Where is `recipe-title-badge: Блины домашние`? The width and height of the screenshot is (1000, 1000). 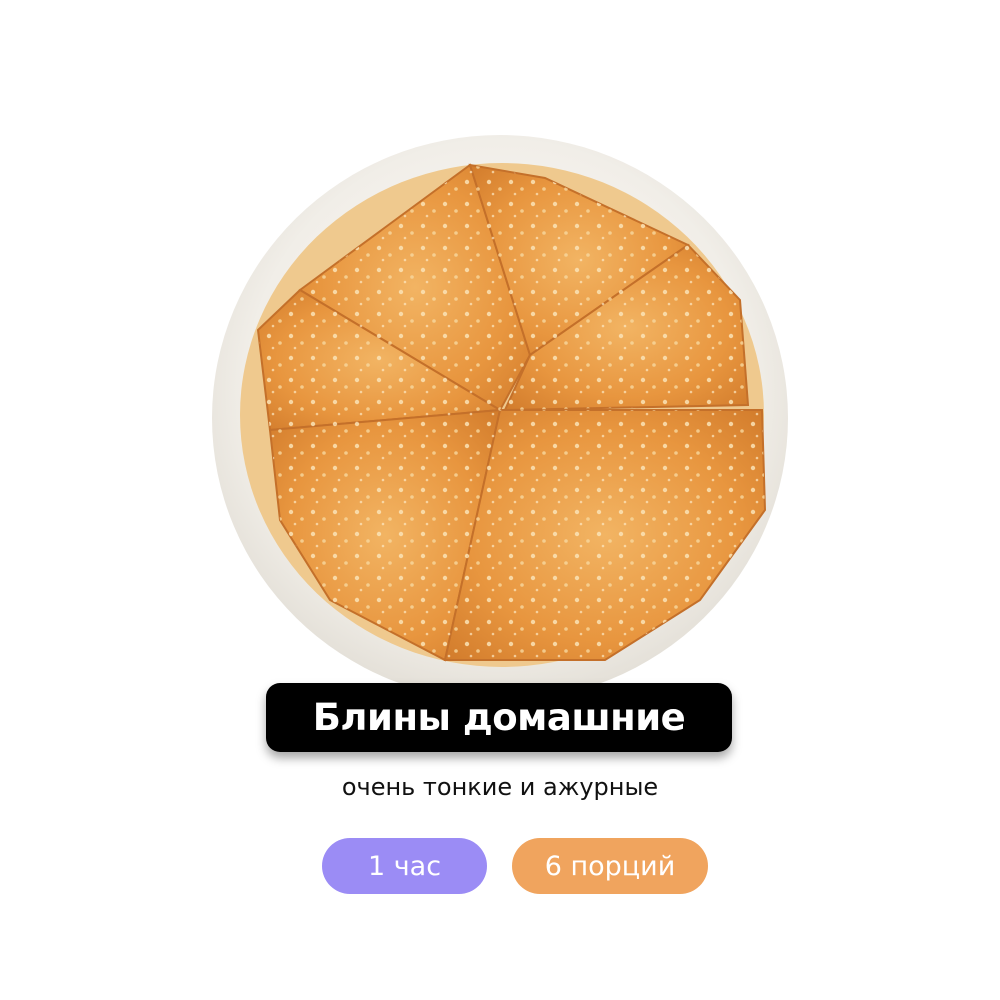 recipe-title-badge: Блины домашние is located at coordinates (499, 717).